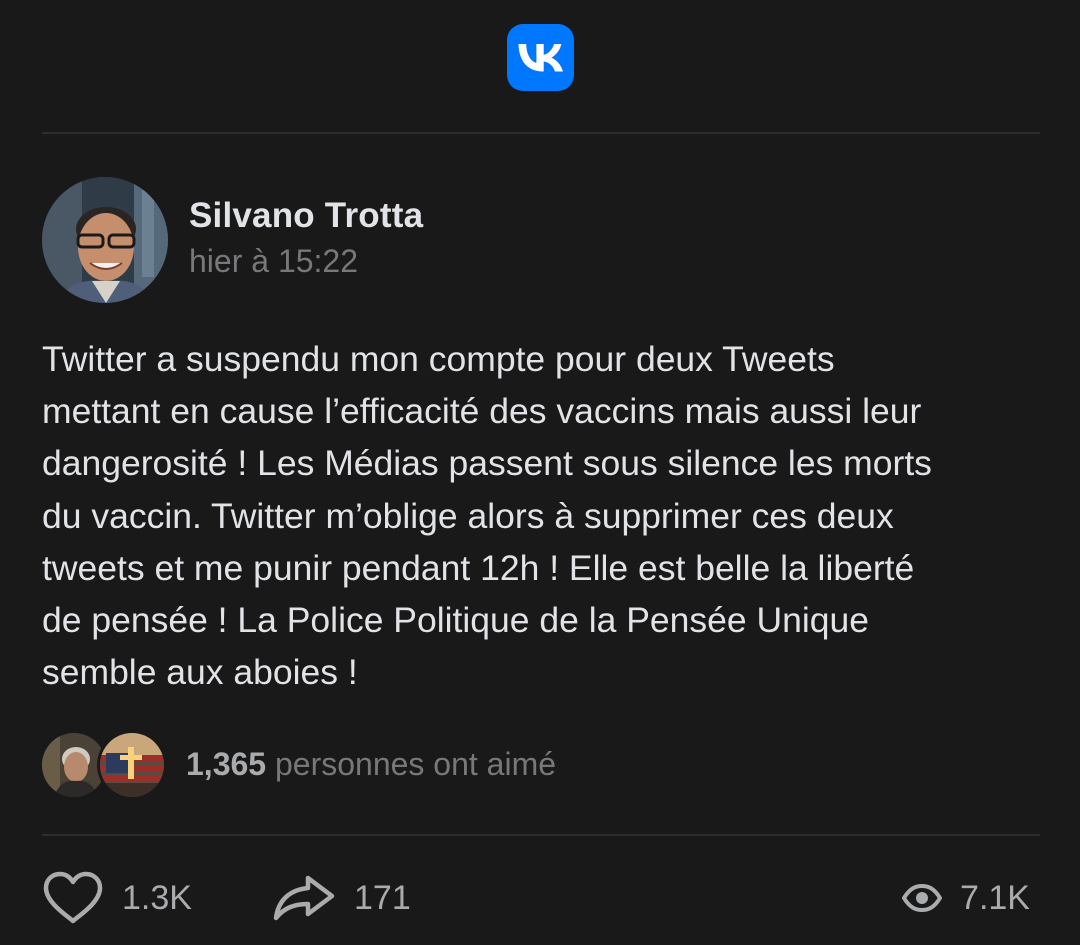 The image size is (1080, 945). I want to click on likes-summary: 1,365 personnes ont aimé, so click(371, 764).